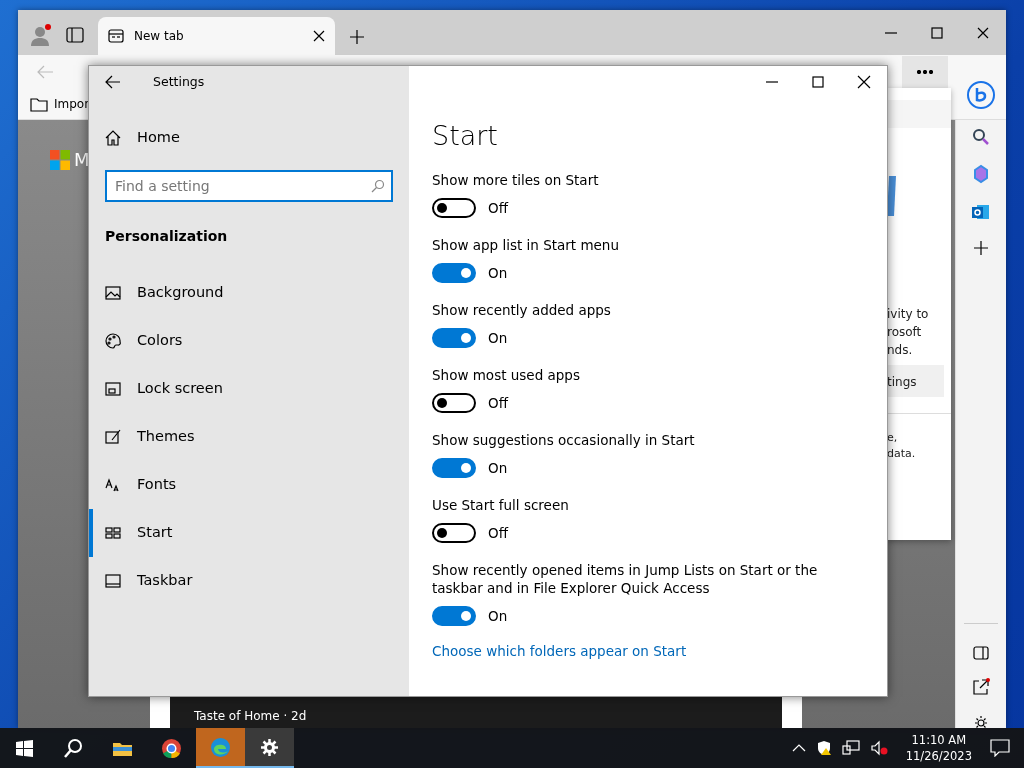  Describe the element at coordinates (516, 180) in the screenshot. I see `setting-label: Show more tiles on Start` at that location.